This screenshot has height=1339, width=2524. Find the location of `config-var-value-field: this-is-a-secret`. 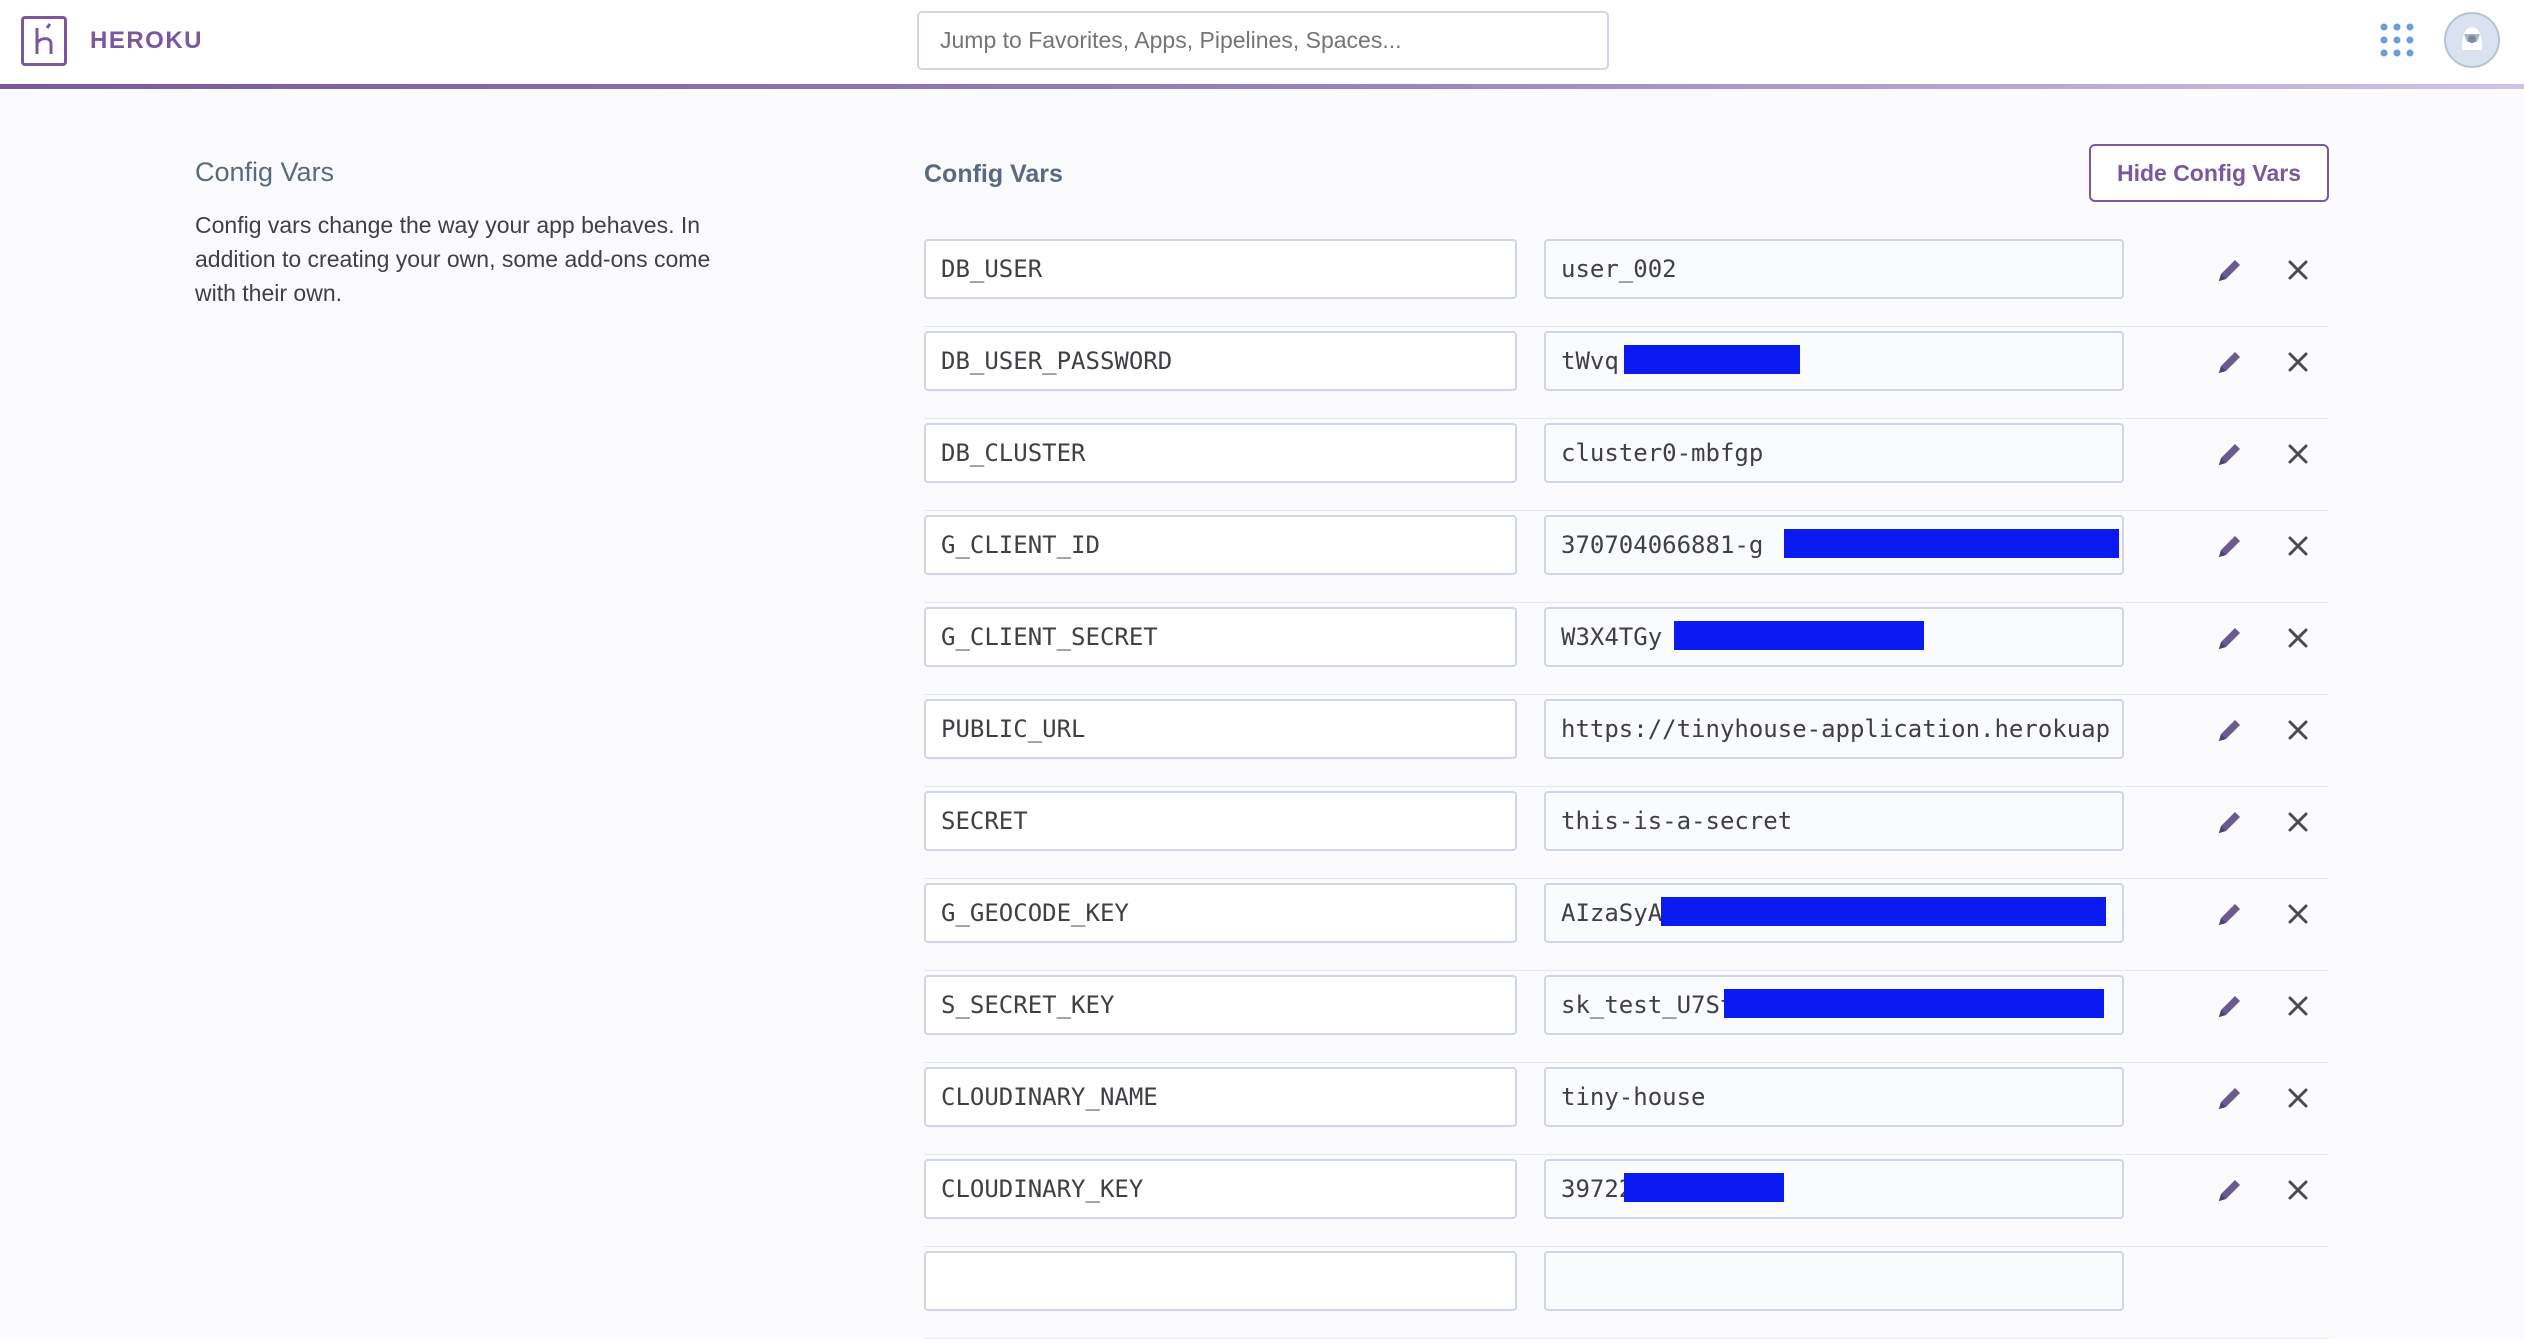

config-var-value-field: this-is-a-secret is located at coordinates (1834, 821).